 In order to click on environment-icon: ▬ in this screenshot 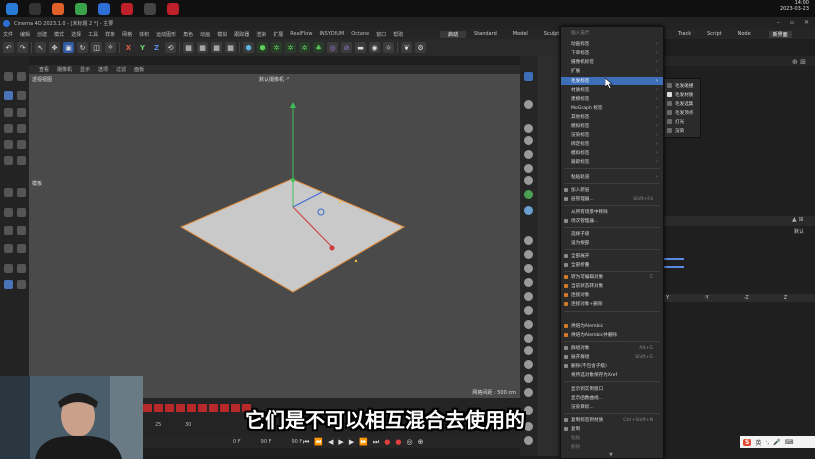, I will do `click(360, 47)`.